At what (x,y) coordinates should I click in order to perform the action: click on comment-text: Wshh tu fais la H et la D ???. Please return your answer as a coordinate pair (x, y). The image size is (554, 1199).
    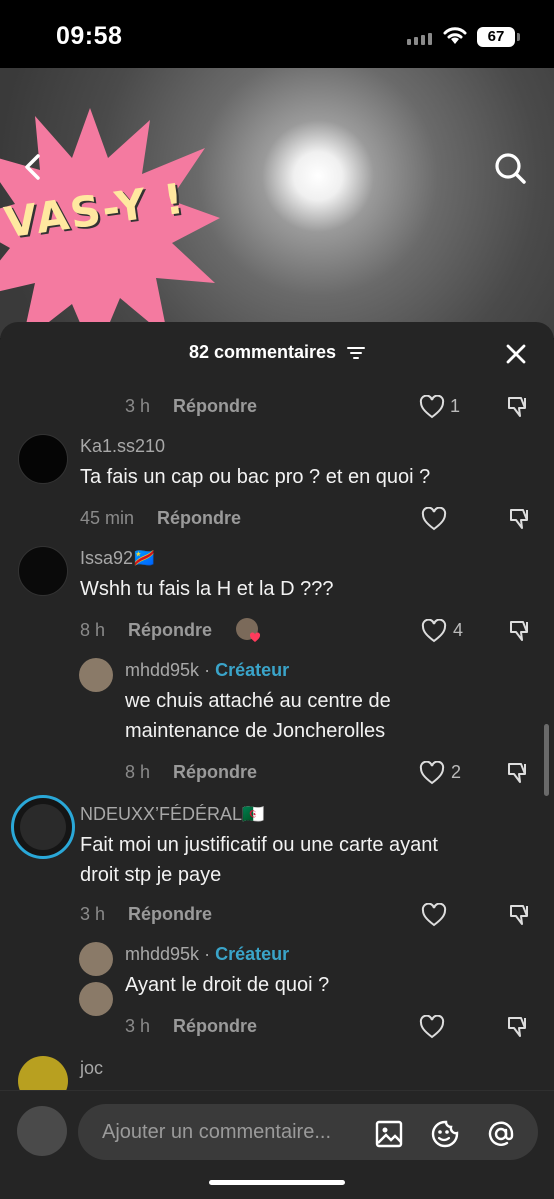
    Looking at the image, I should click on (207, 589).